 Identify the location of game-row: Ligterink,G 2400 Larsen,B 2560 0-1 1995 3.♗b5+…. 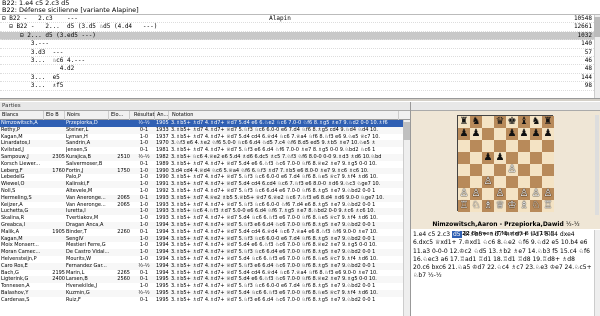
(205, 280).